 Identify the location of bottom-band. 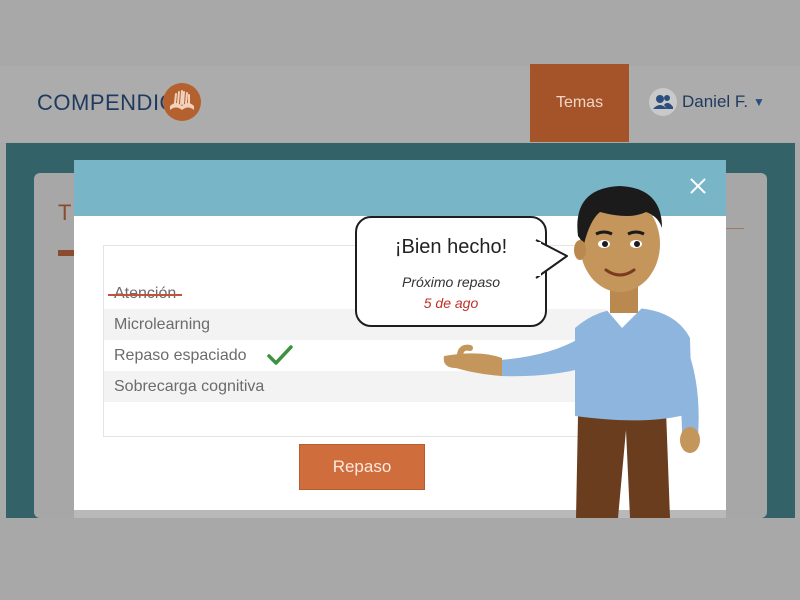
(400, 559).